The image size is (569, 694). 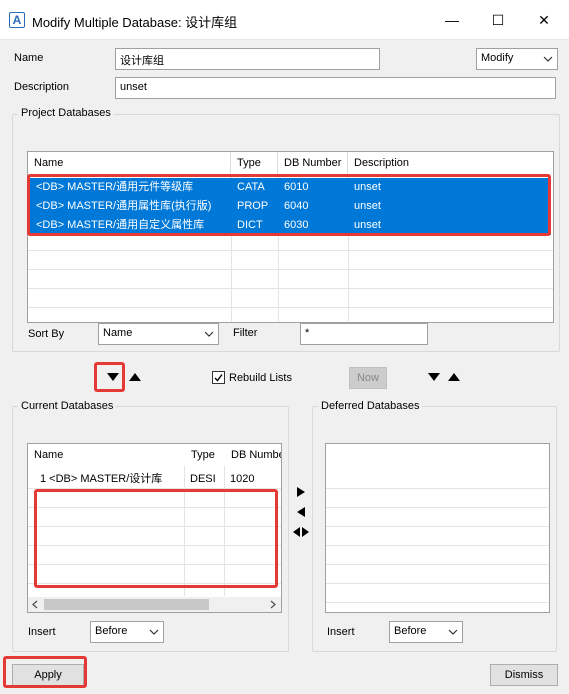 I want to click on column-header-db-number: DB Numbe, so click(x=253, y=455).